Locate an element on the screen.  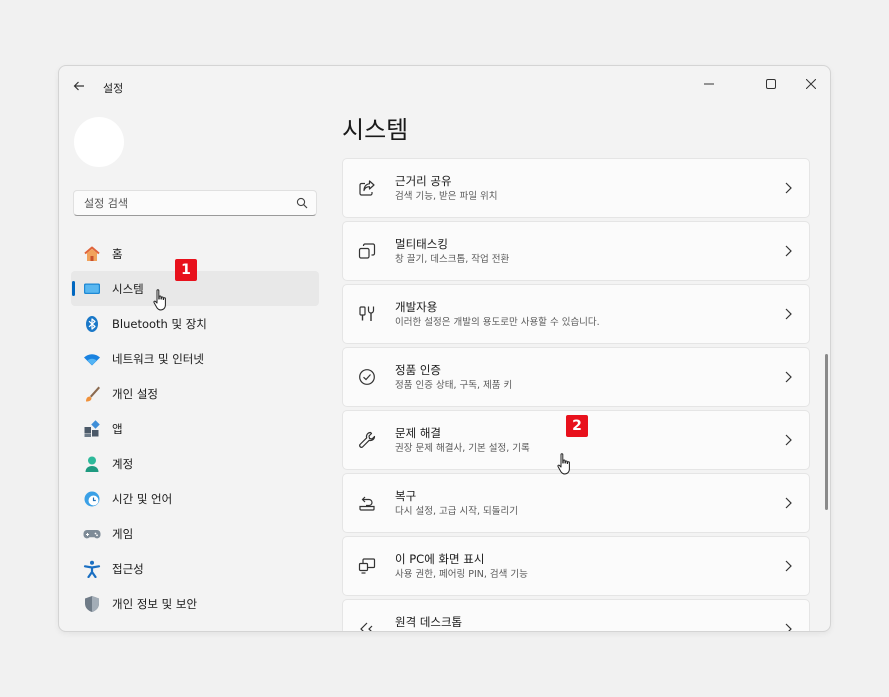
maximize-icon is located at coordinates (771, 84).